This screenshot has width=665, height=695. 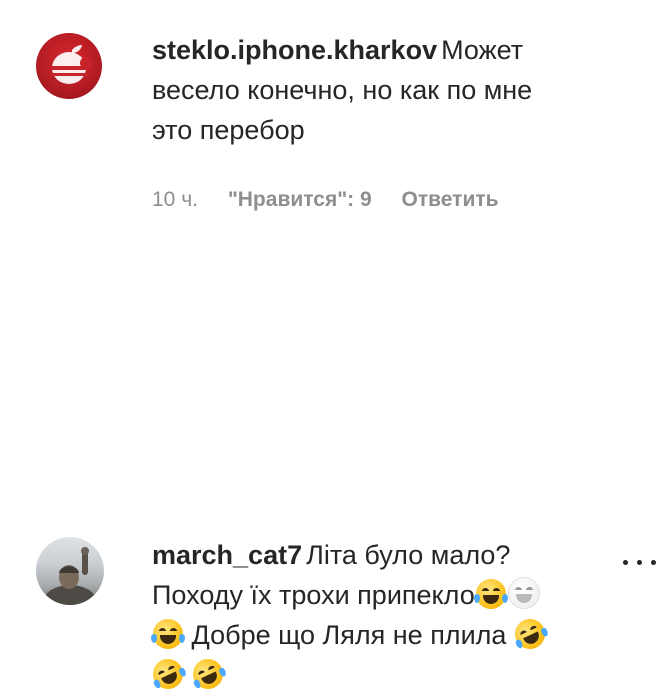 What do you see at coordinates (523, 593) in the screenshot?
I see `laughing-emoji-faded-icon` at bounding box center [523, 593].